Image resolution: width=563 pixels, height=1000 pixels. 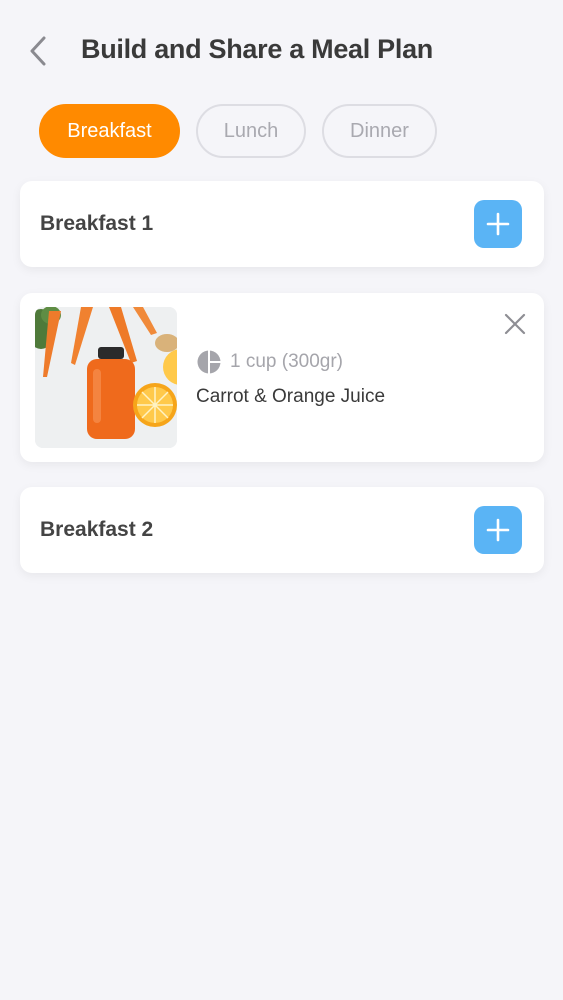 I want to click on meal-title: Breakfast 1, so click(x=97, y=223).